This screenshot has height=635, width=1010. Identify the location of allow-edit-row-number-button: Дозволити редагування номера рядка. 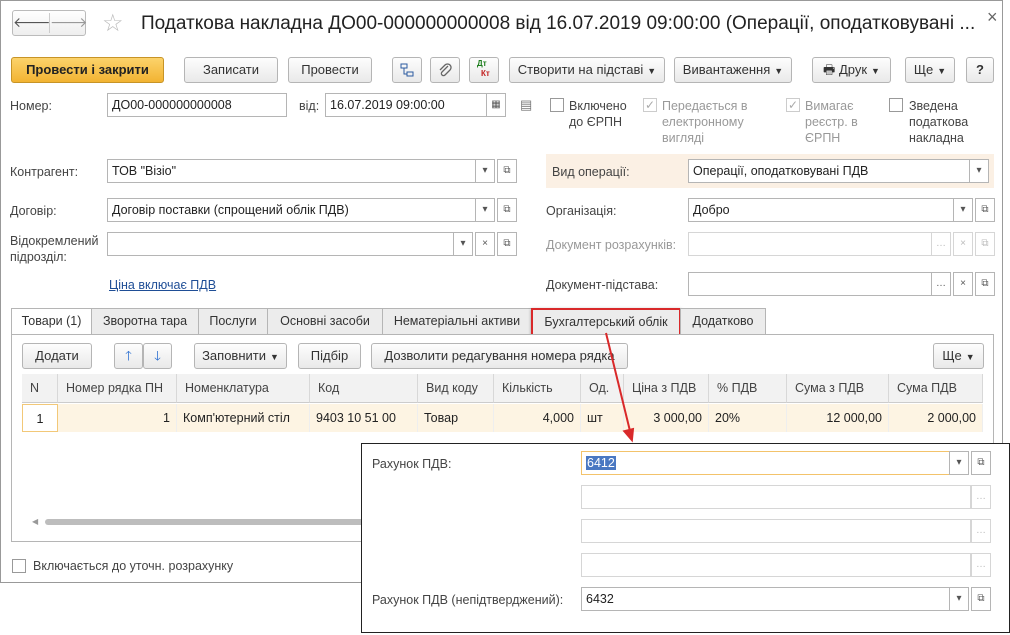
(499, 356).